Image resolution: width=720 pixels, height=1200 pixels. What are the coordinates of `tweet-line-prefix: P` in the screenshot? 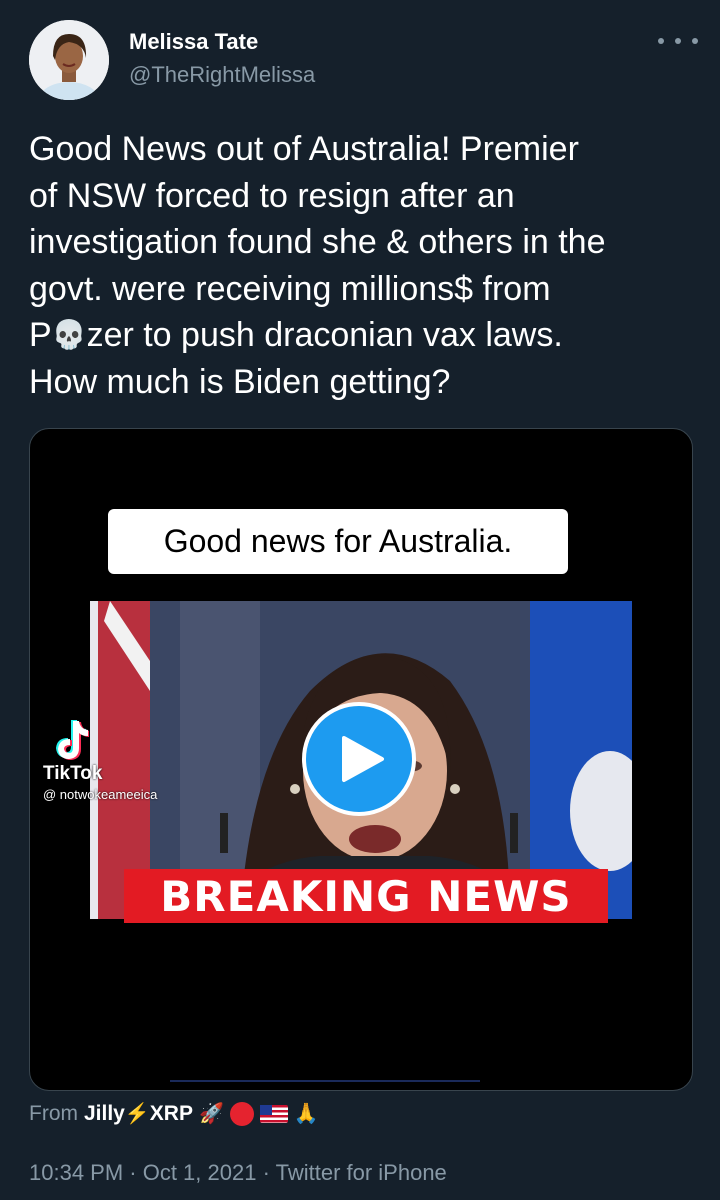 It's located at (40, 335).